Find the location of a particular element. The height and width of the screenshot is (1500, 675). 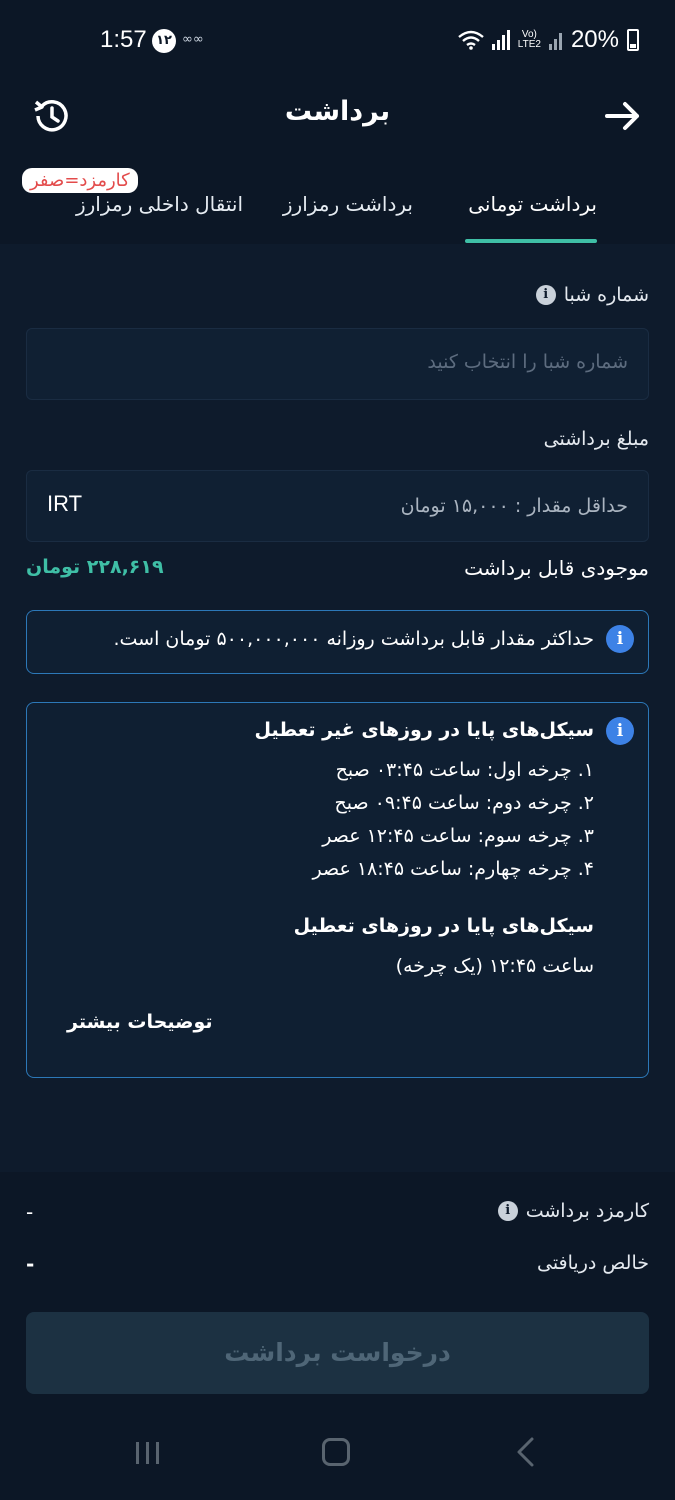

net-label: خالص دریافتی is located at coordinates (592, 1263).